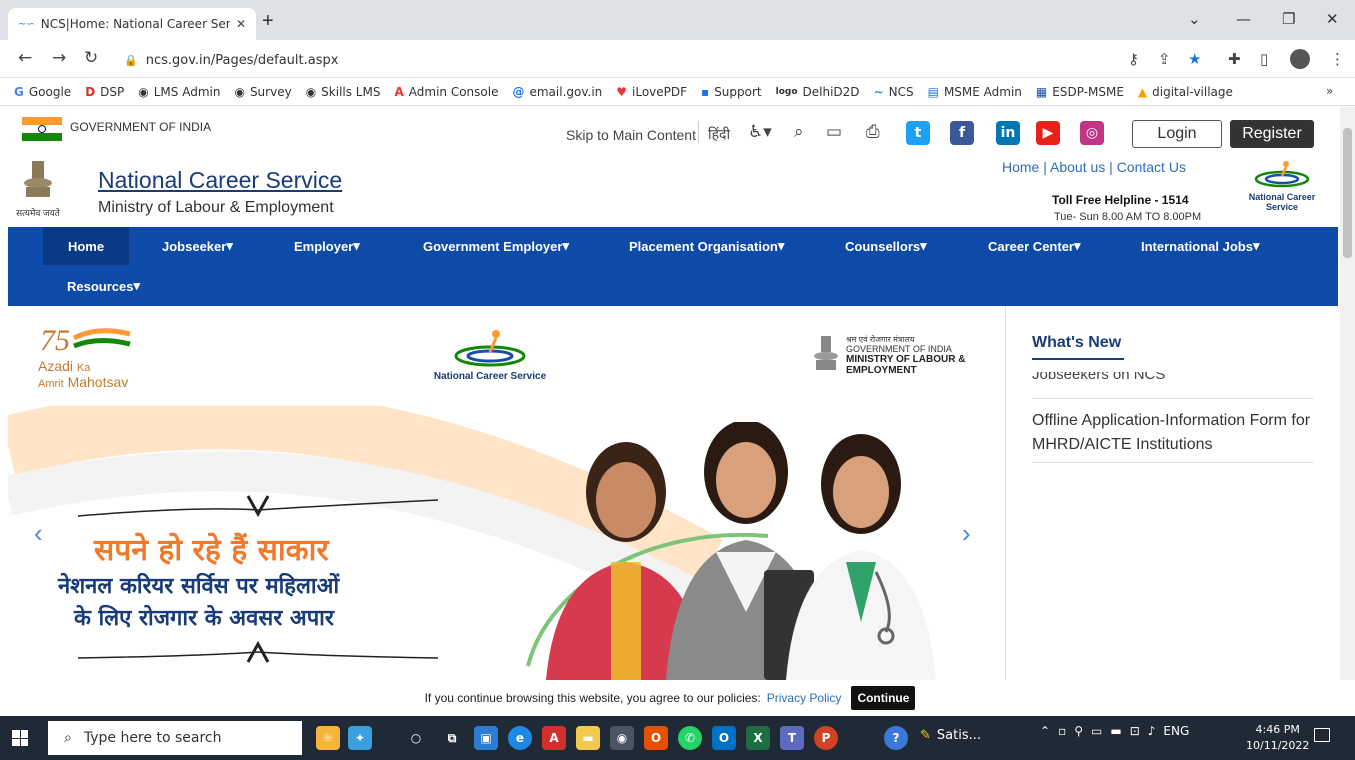  Describe the element at coordinates (1096, 731) in the screenshot. I see `display-icon: ▭` at that location.